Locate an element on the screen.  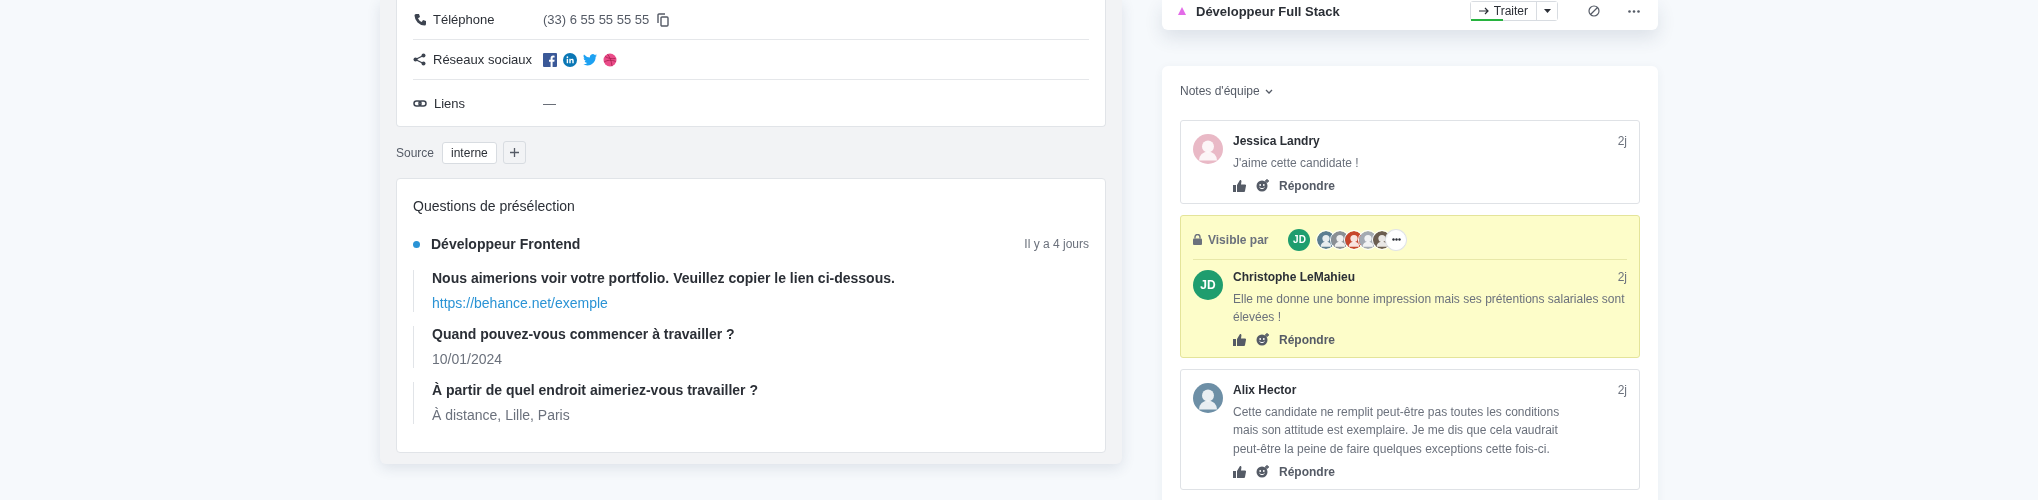
block-icon is located at coordinates (1594, 11).